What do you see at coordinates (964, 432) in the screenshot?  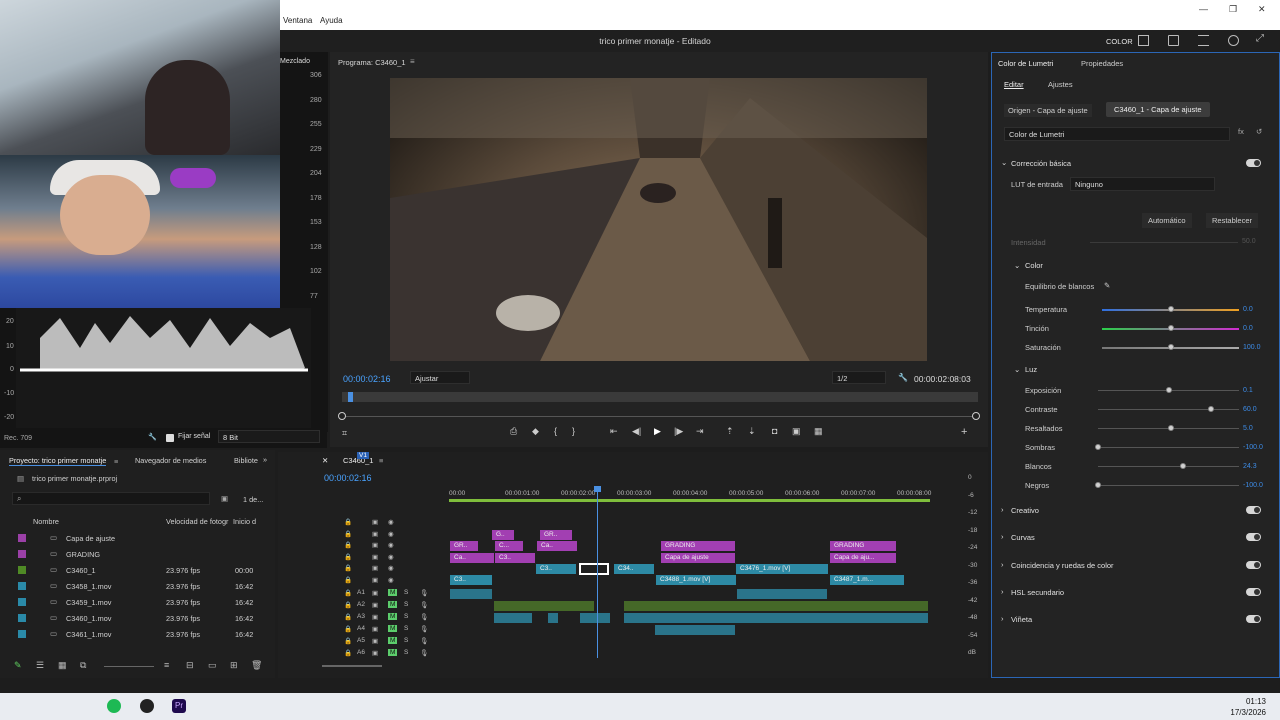 I see `add-button-icon: +` at bounding box center [964, 432].